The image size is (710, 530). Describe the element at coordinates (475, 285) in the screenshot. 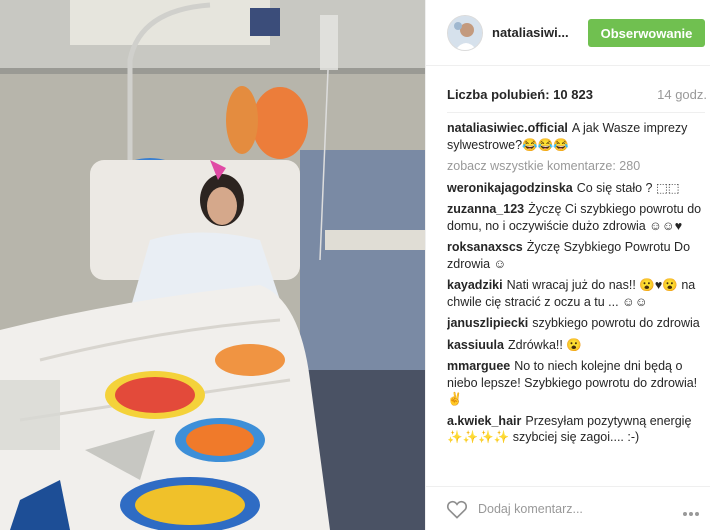

I see `comment-username: kayadziki` at that location.